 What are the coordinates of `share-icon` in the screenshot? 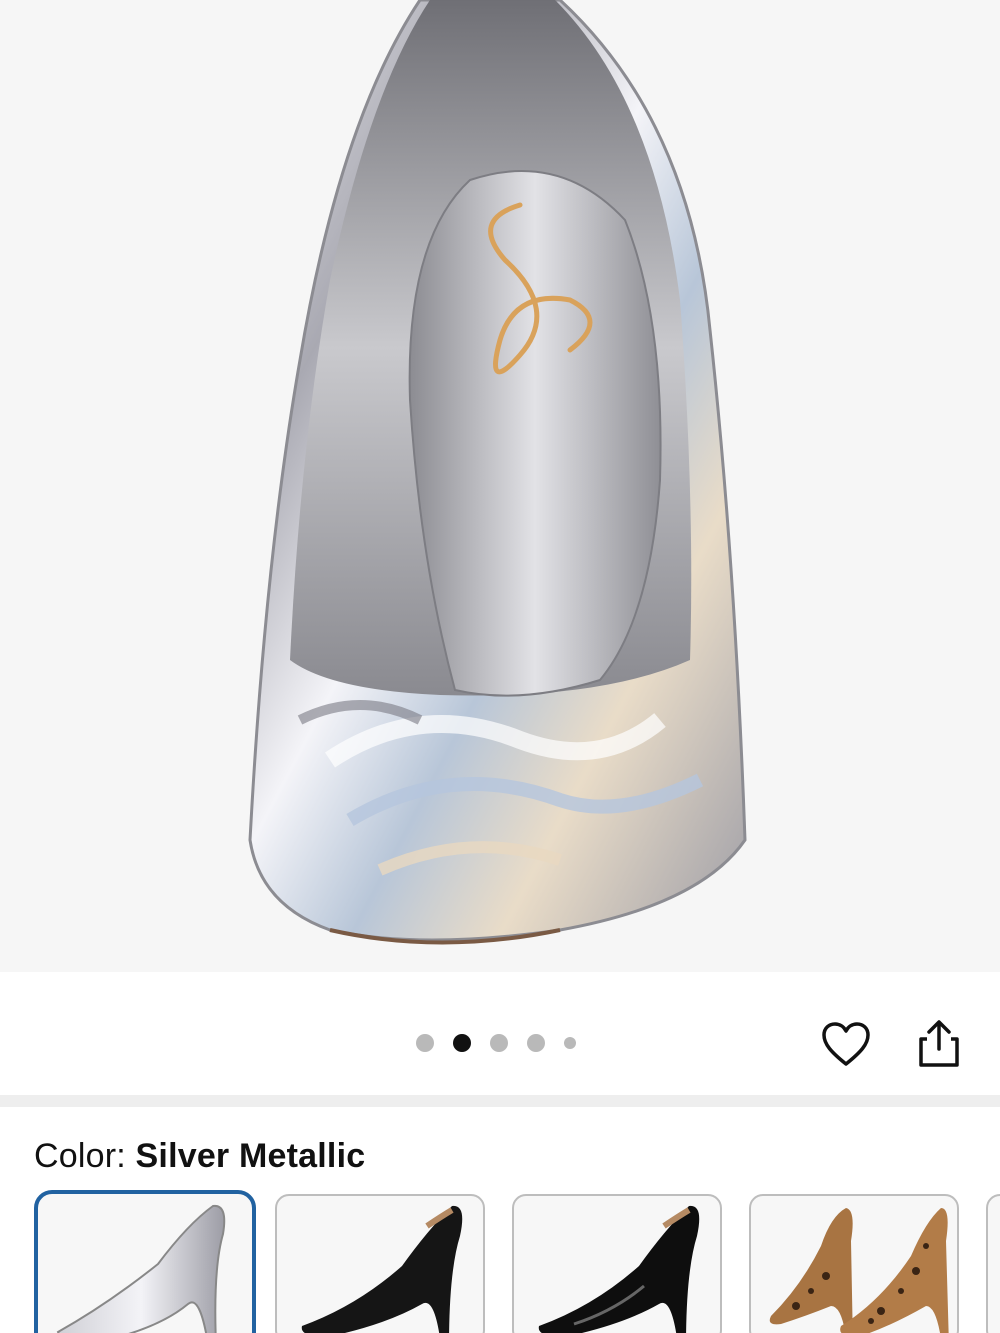 It's located at (939, 1043).